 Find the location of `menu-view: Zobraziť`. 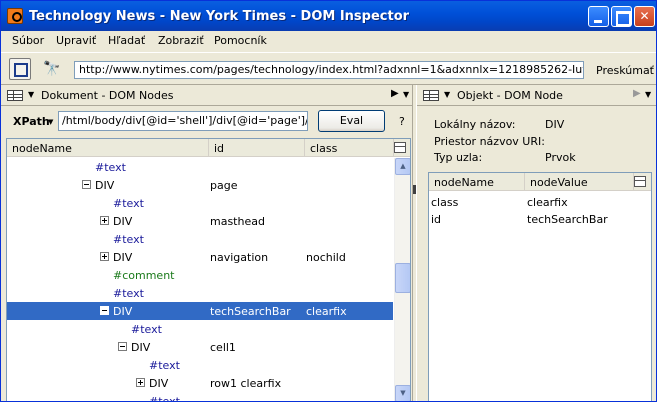

menu-view: Zobraziť is located at coordinates (181, 40).